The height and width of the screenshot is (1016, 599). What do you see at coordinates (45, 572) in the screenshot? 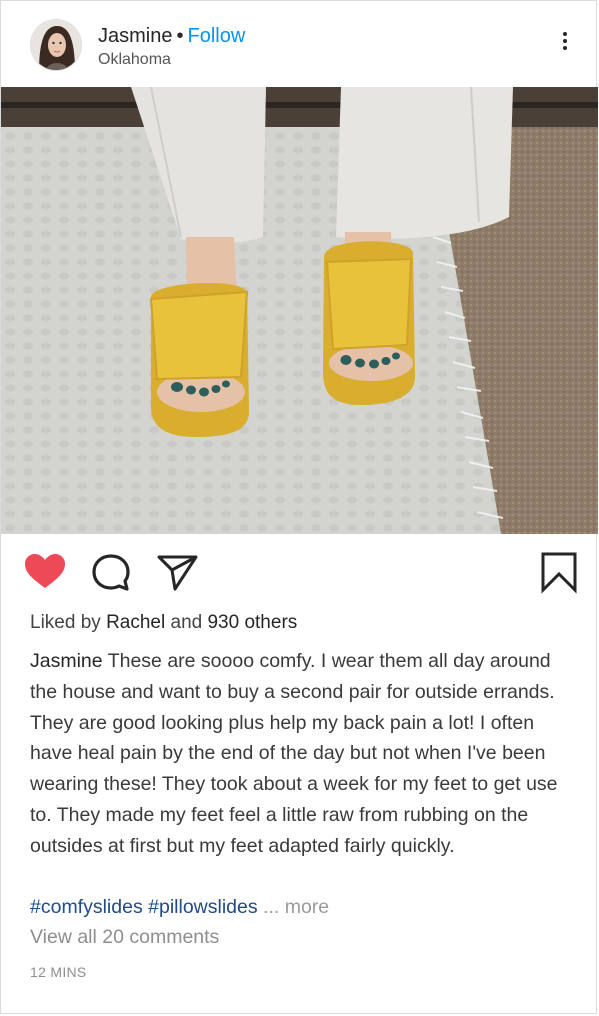
I see `heart-filled-icon` at bounding box center [45, 572].